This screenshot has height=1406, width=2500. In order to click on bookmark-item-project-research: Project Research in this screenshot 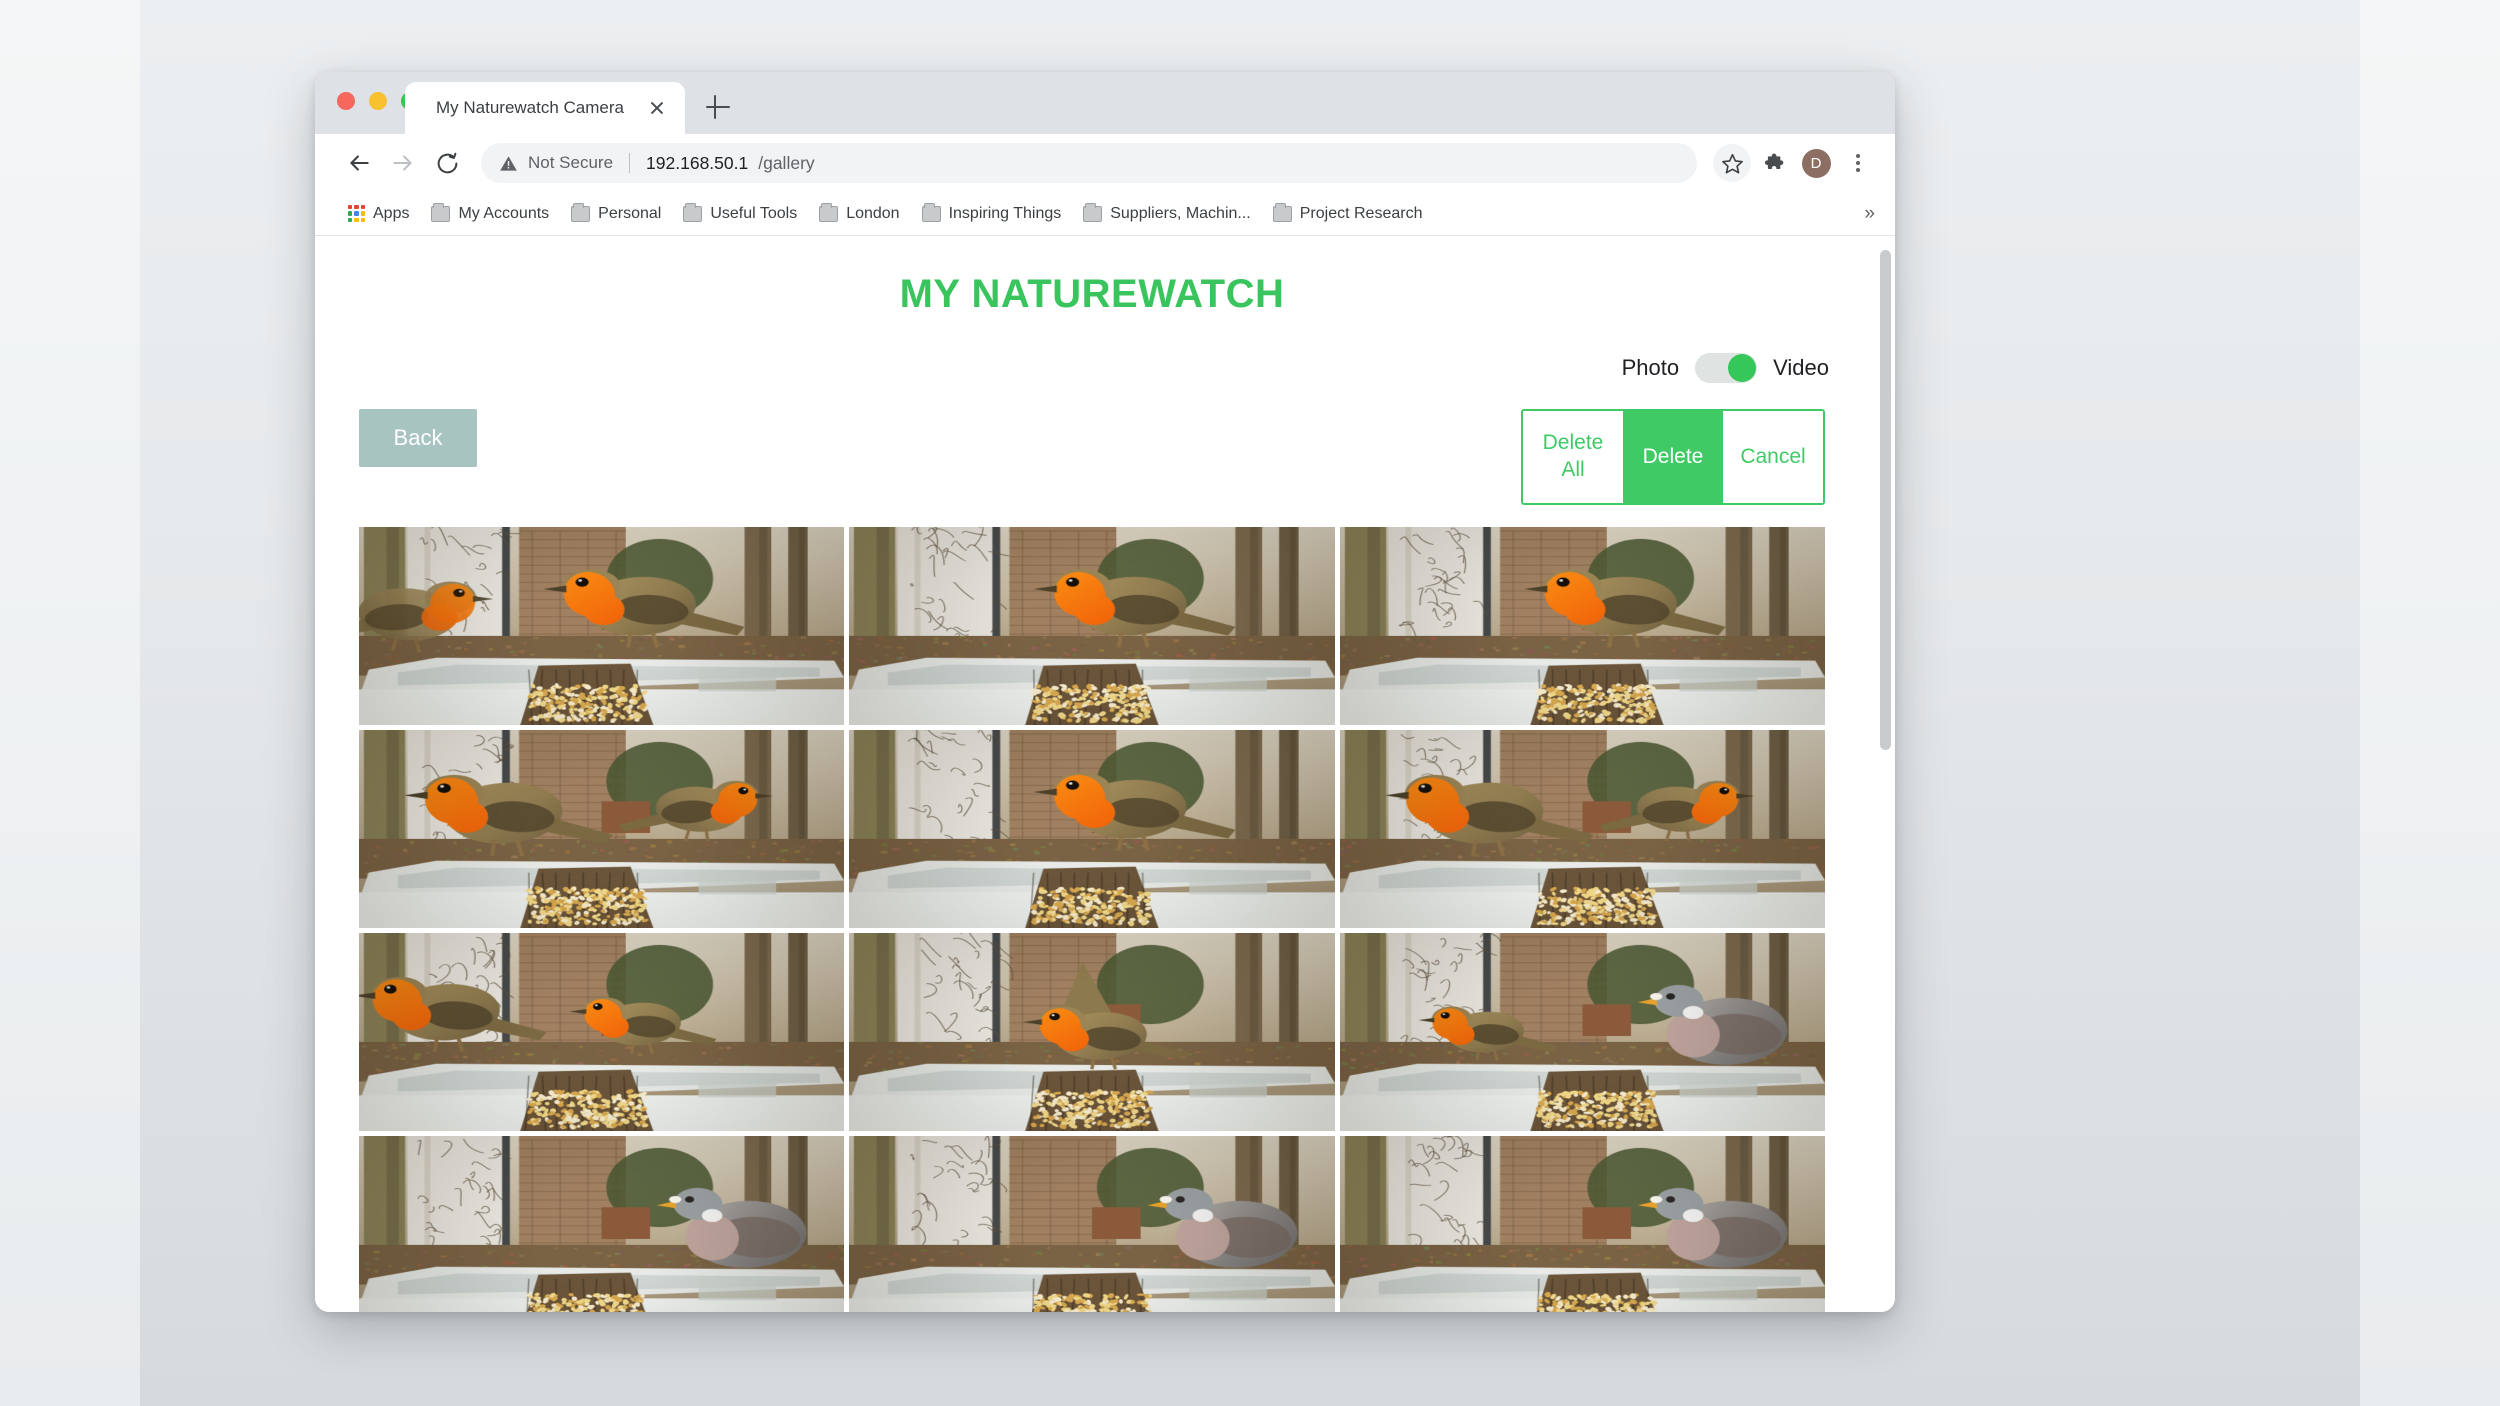, I will do `click(1348, 214)`.